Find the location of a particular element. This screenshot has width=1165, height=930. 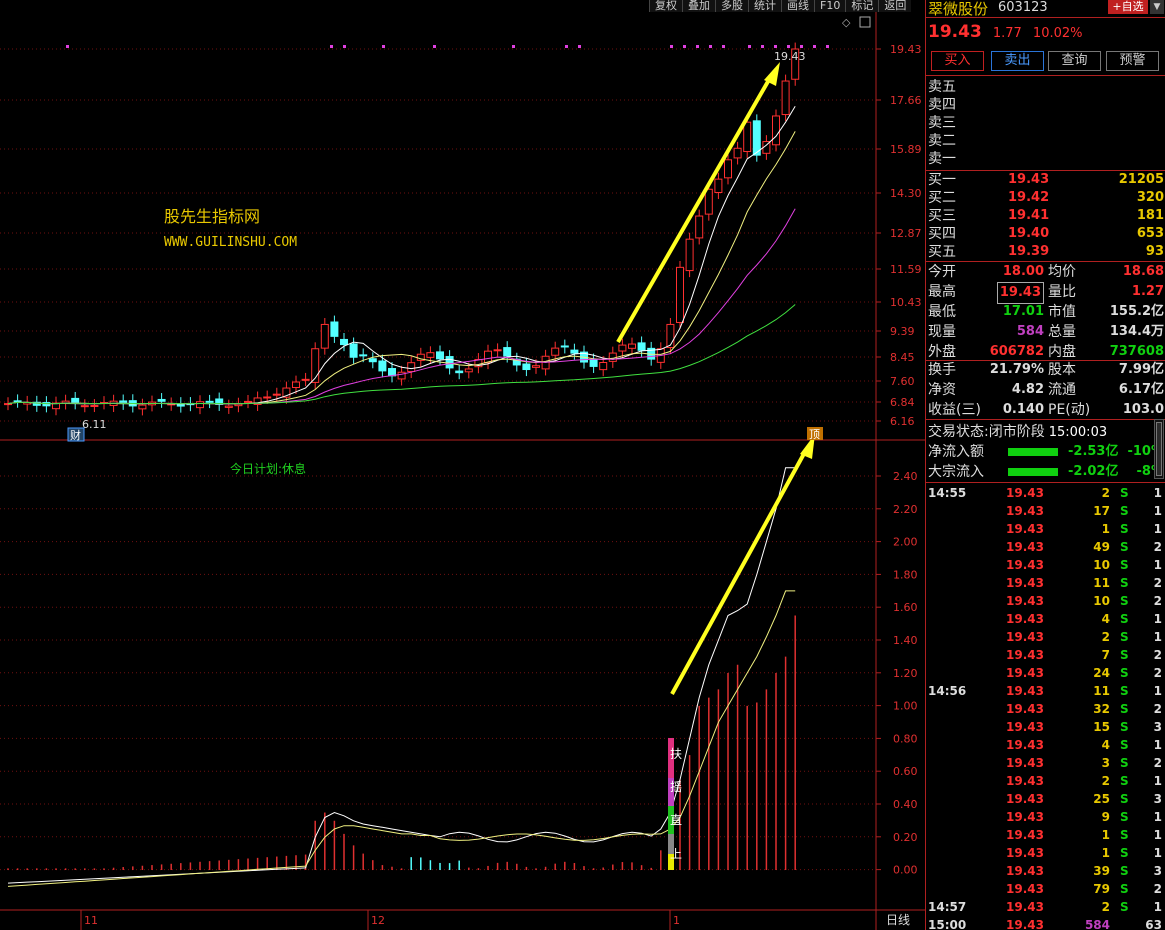

bid-row: 买三 19.41 181 is located at coordinates (1046, 216).